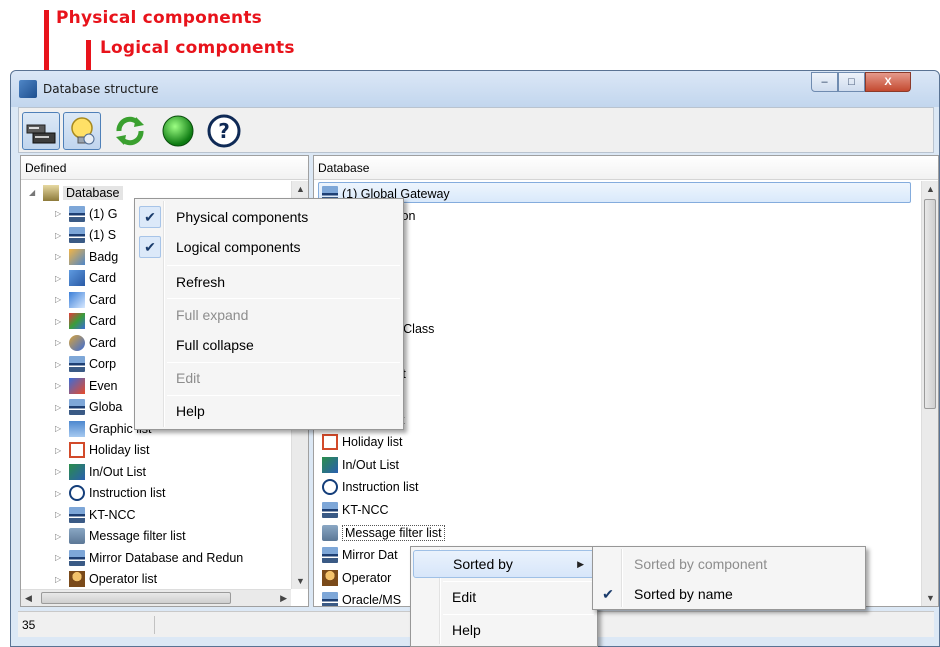  I want to click on lightbulb-icon, so click(83, 131).